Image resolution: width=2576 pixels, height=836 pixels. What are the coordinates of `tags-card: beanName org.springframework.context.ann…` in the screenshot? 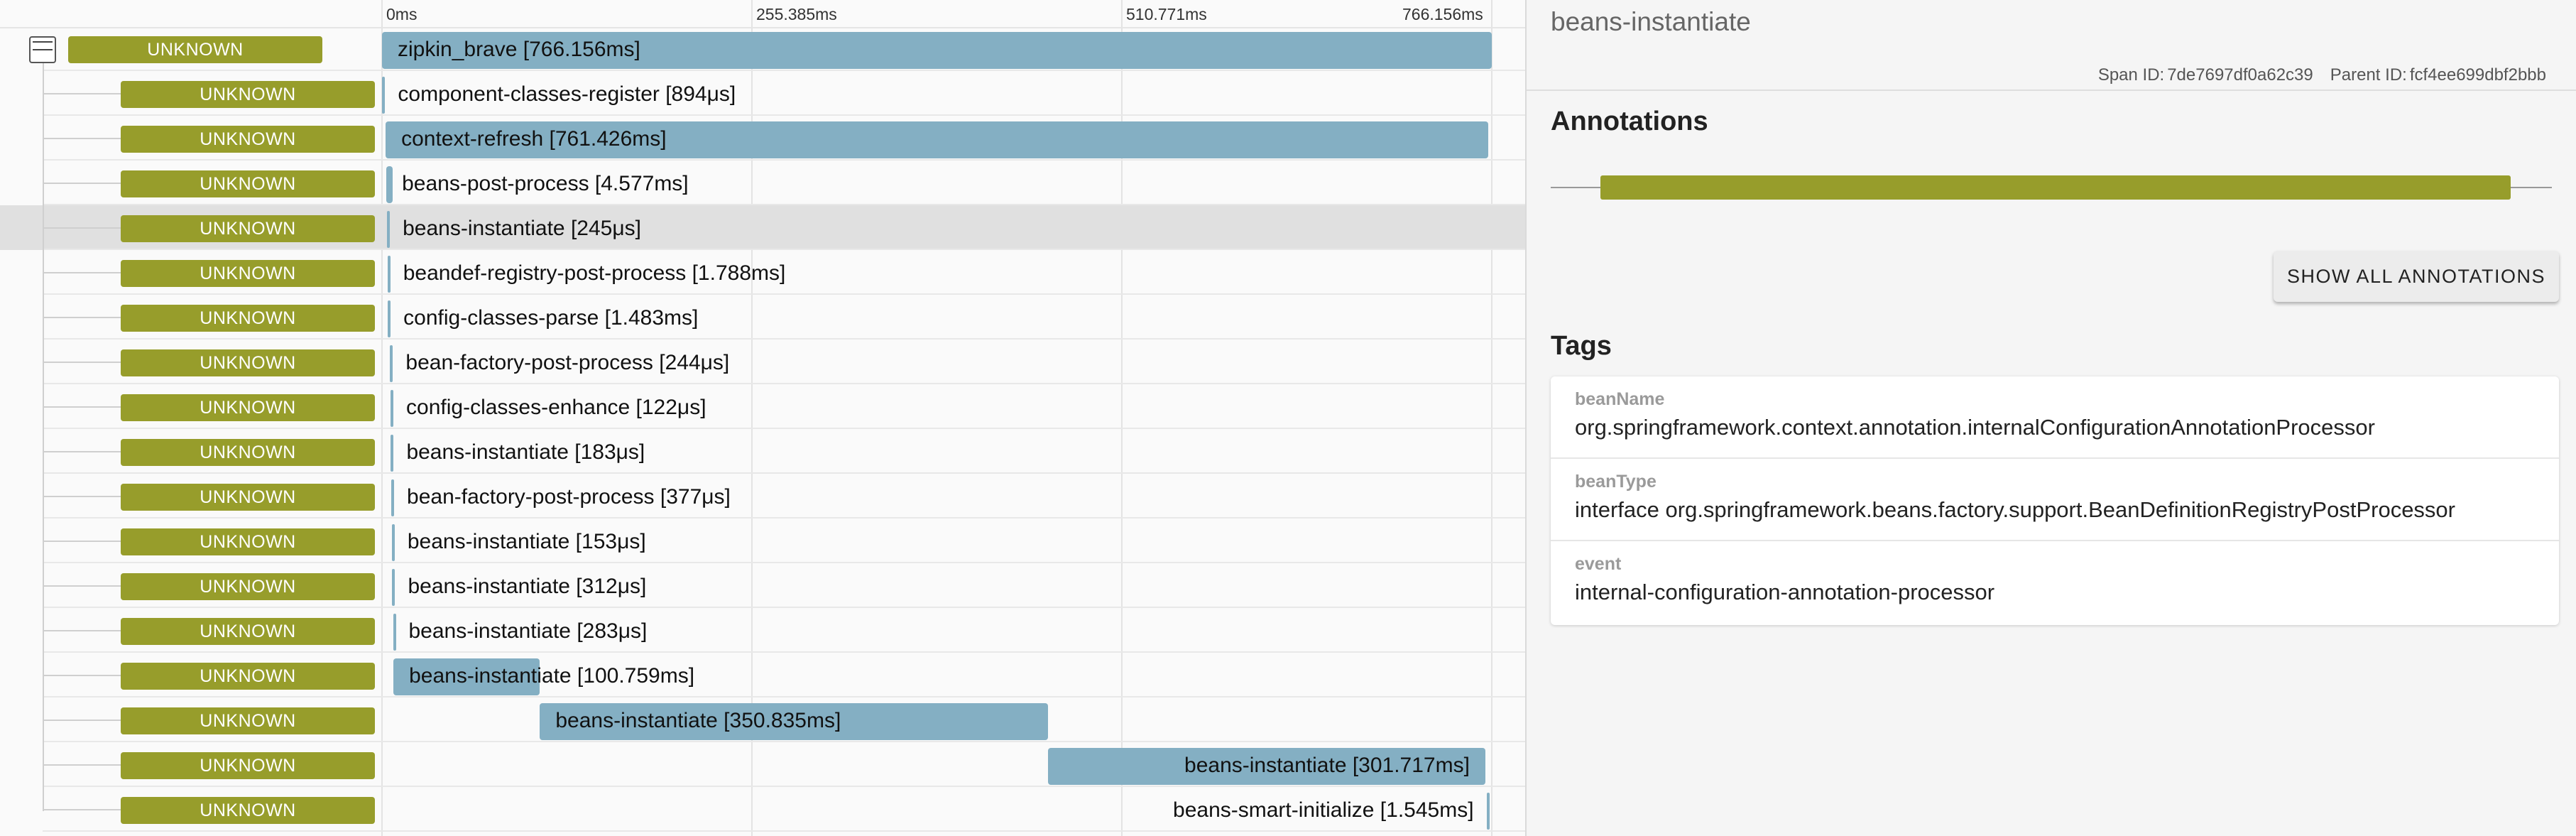 It's located at (2055, 500).